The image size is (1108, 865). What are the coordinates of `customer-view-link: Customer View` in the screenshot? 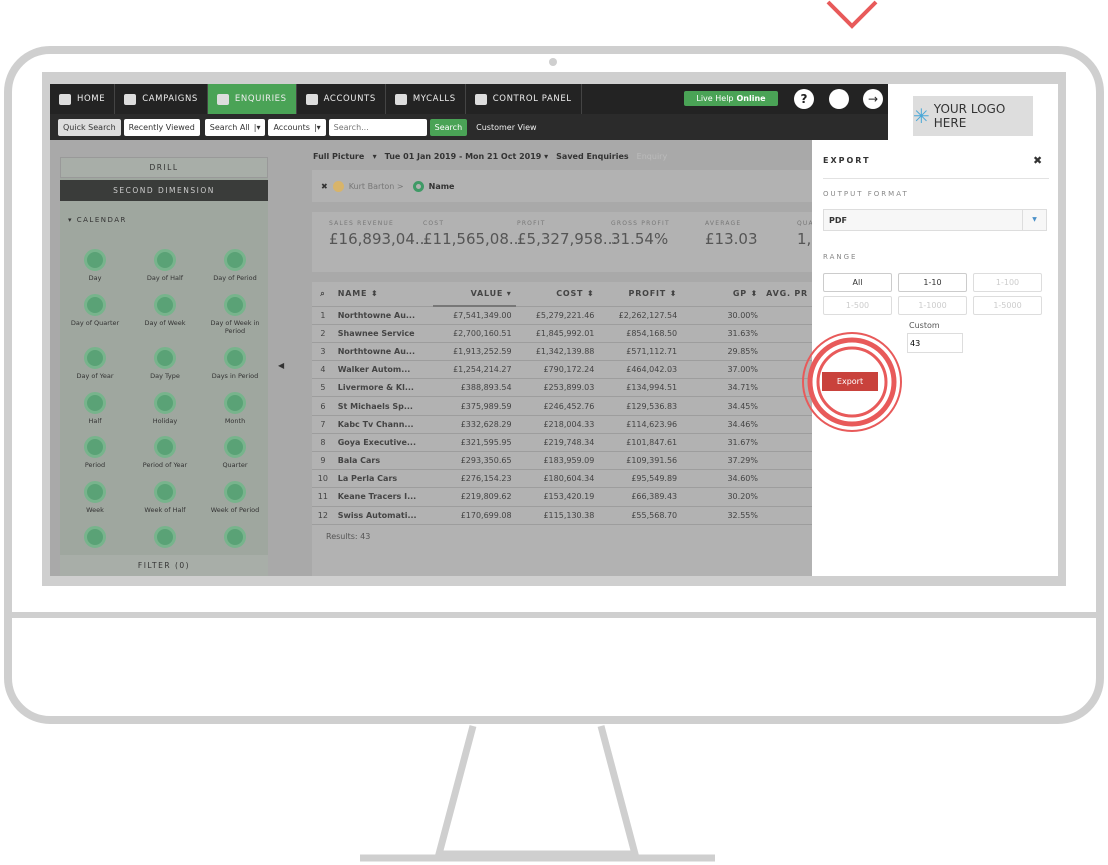 It's located at (506, 127).